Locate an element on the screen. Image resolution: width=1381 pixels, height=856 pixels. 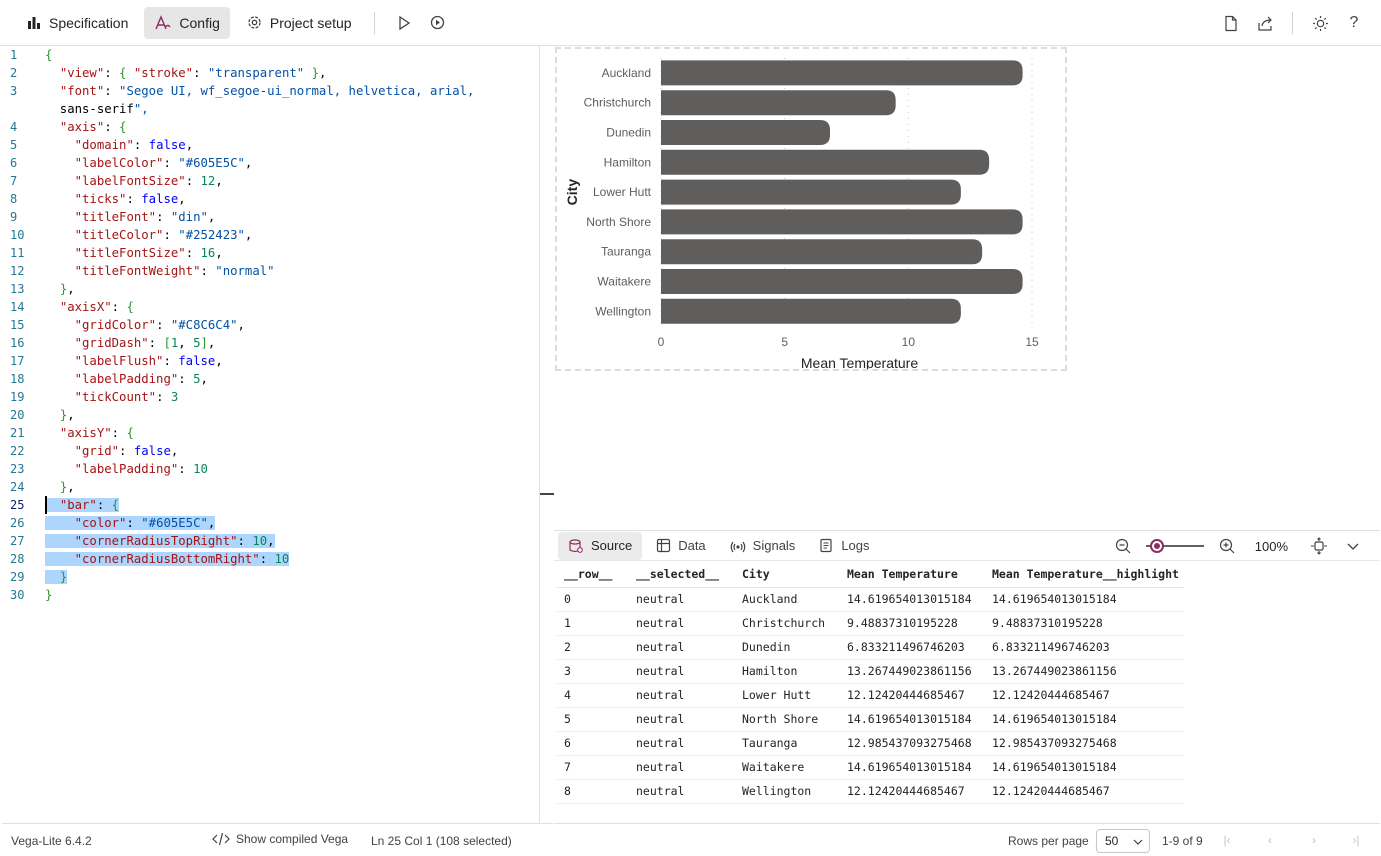
zoom-slider-thumb is located at coordinates (1157, 546).